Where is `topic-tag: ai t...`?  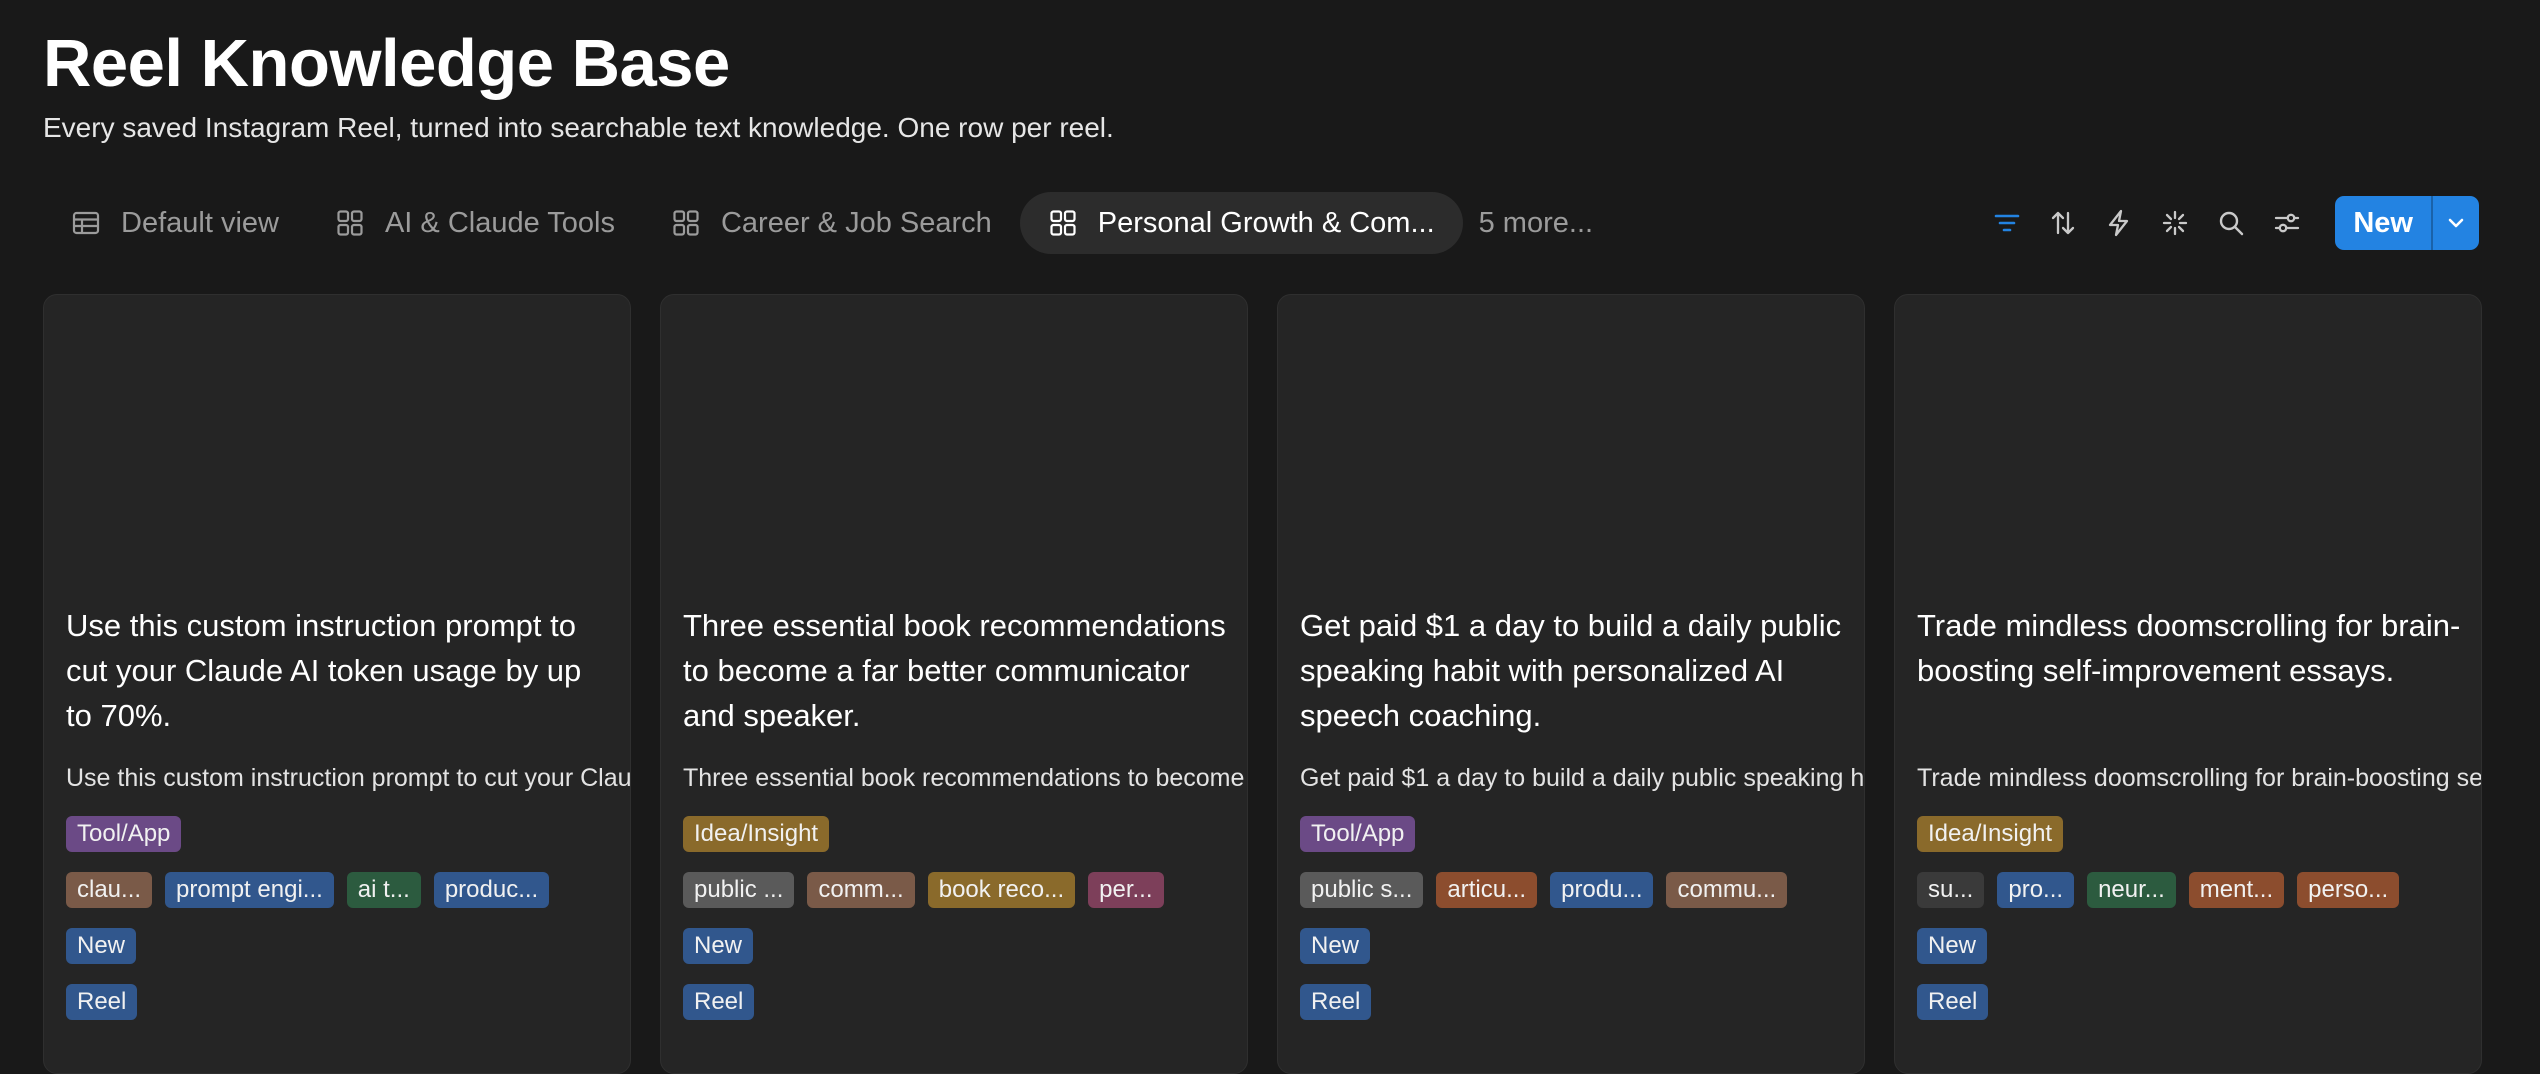
topic-tag: ai t... is located at coordinates (383, 890).